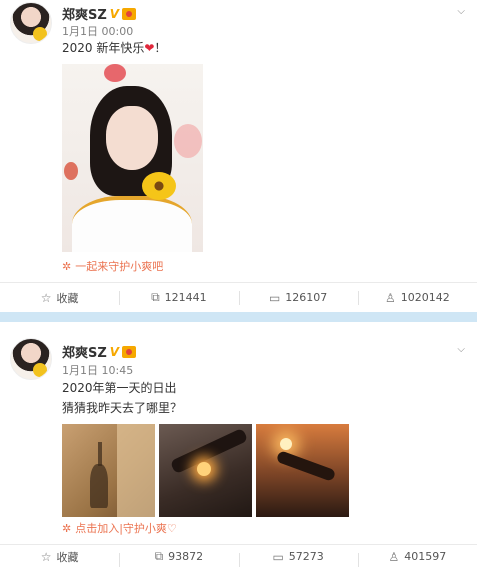  I want to click on comment-count: 57273, so click(306, 556).